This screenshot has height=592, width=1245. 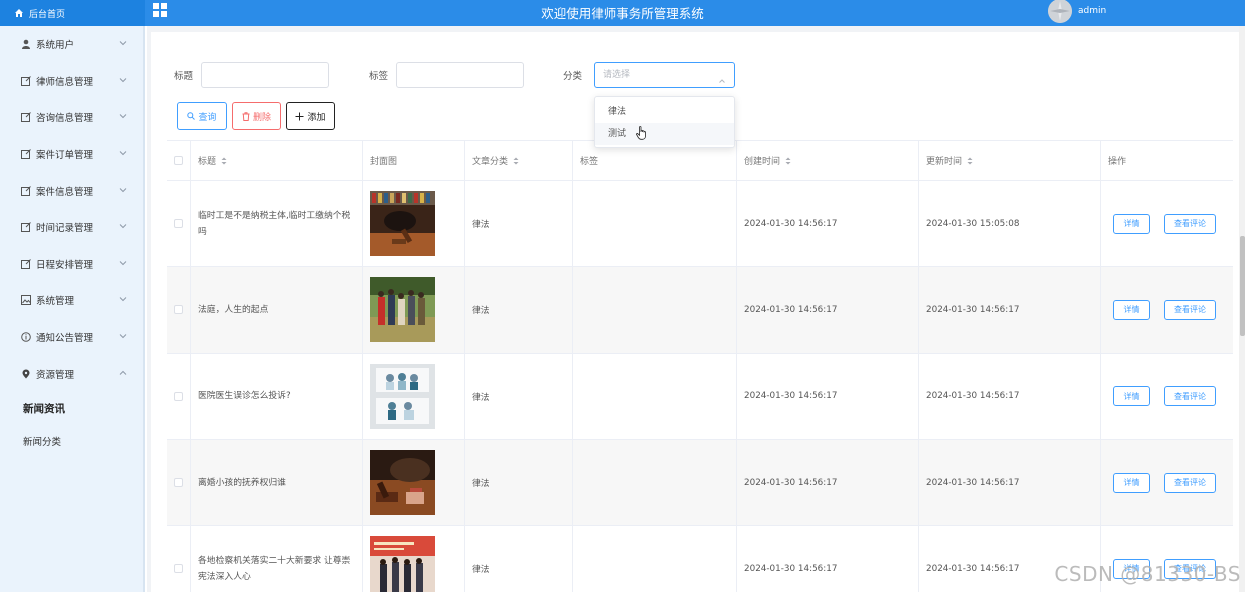 I want to click on sidebar-item-schedule: 日程安排管理, so click(x=71, y=264).